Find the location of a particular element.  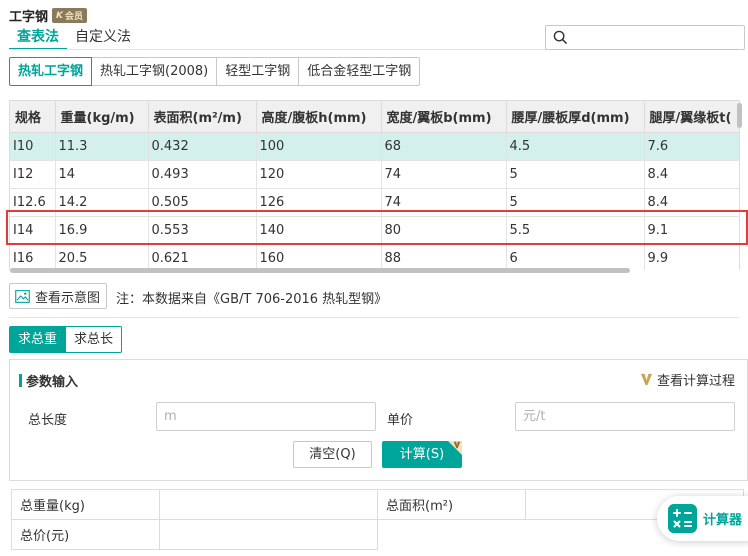

table-row: I12 14 0.493 120 74 5 8.4 is located at coordinates (374, 174).